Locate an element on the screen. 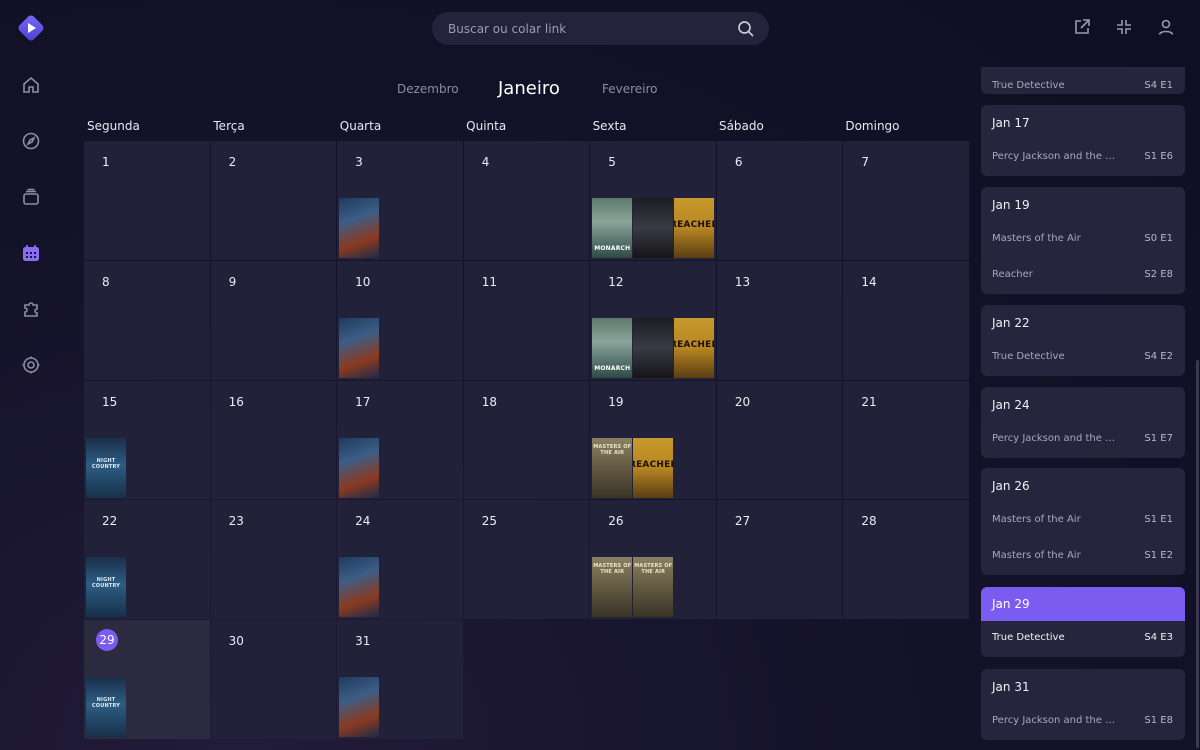  upcoming-day-card-selected: Jan 29 True Detective S4 E3 is located at coordinates (1083, 622).